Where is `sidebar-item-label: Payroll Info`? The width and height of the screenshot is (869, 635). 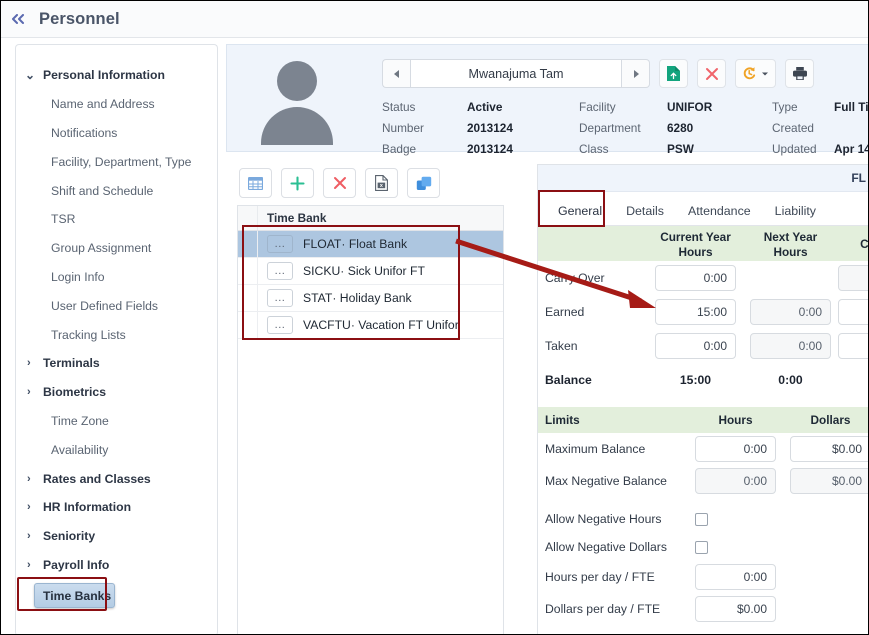 sidebar-item-label: Payroll Info is located at coordinates (76, 564).